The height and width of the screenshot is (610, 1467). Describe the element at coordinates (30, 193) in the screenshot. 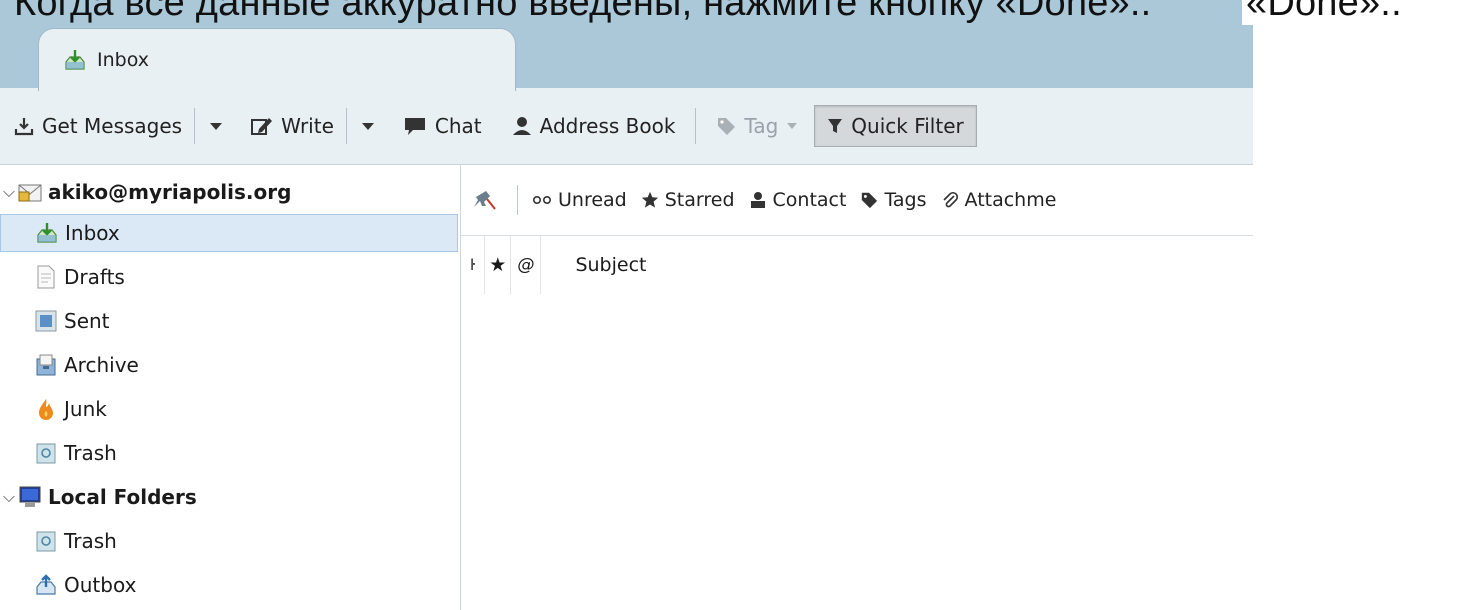

I see `mail-account-icon` at that location.